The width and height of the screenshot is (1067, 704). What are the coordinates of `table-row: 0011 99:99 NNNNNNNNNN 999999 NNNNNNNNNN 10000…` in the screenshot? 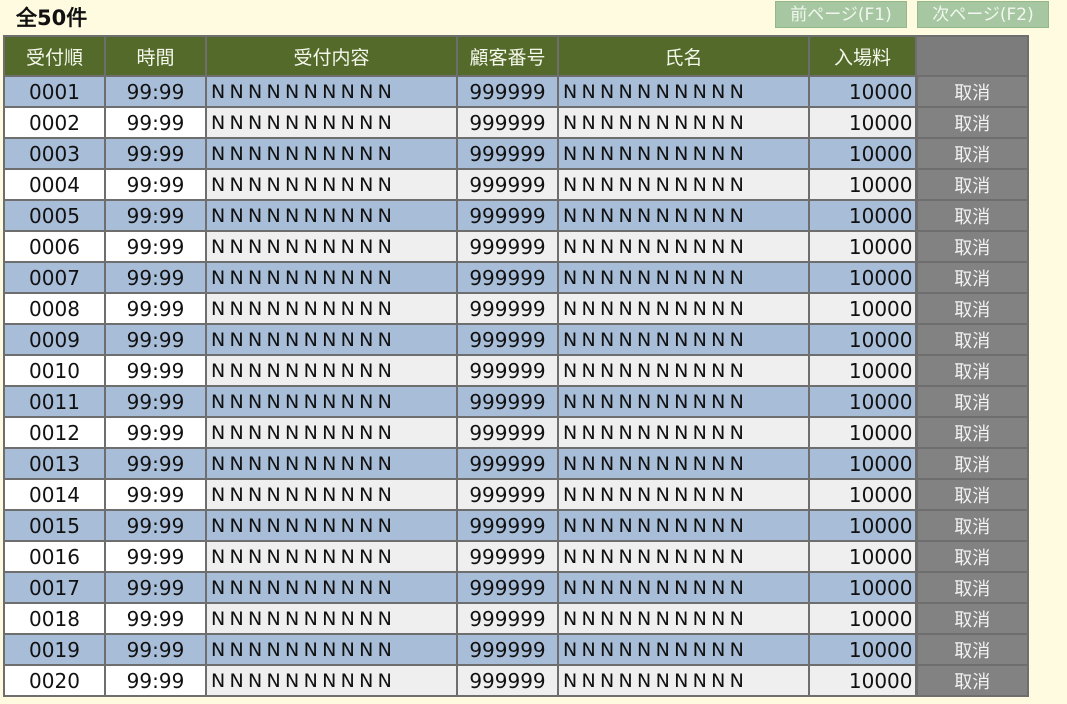 It's located at (516, 401).